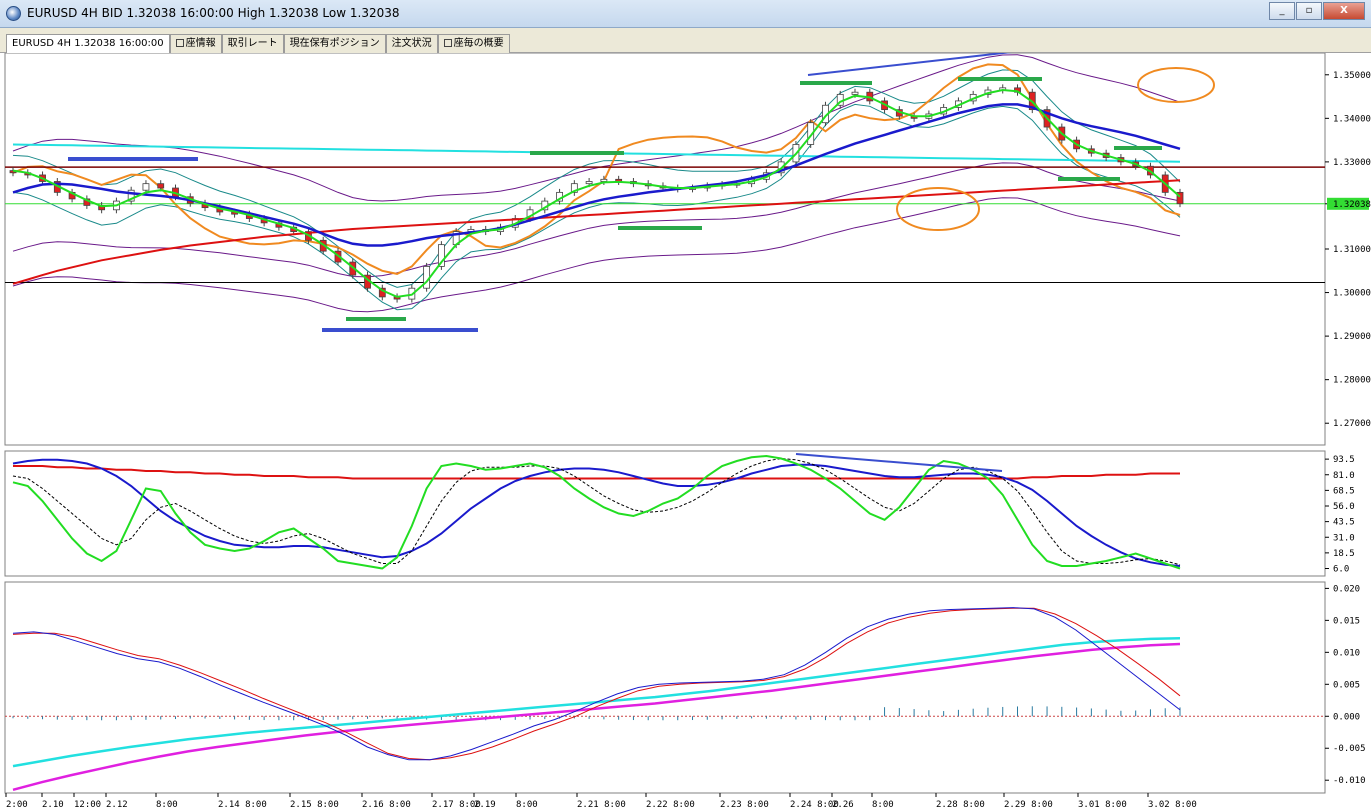 The height and width of the screenshot is (810, 1371). I want to click on time-axis-label: 2.15 8:00, so click(314, 805).